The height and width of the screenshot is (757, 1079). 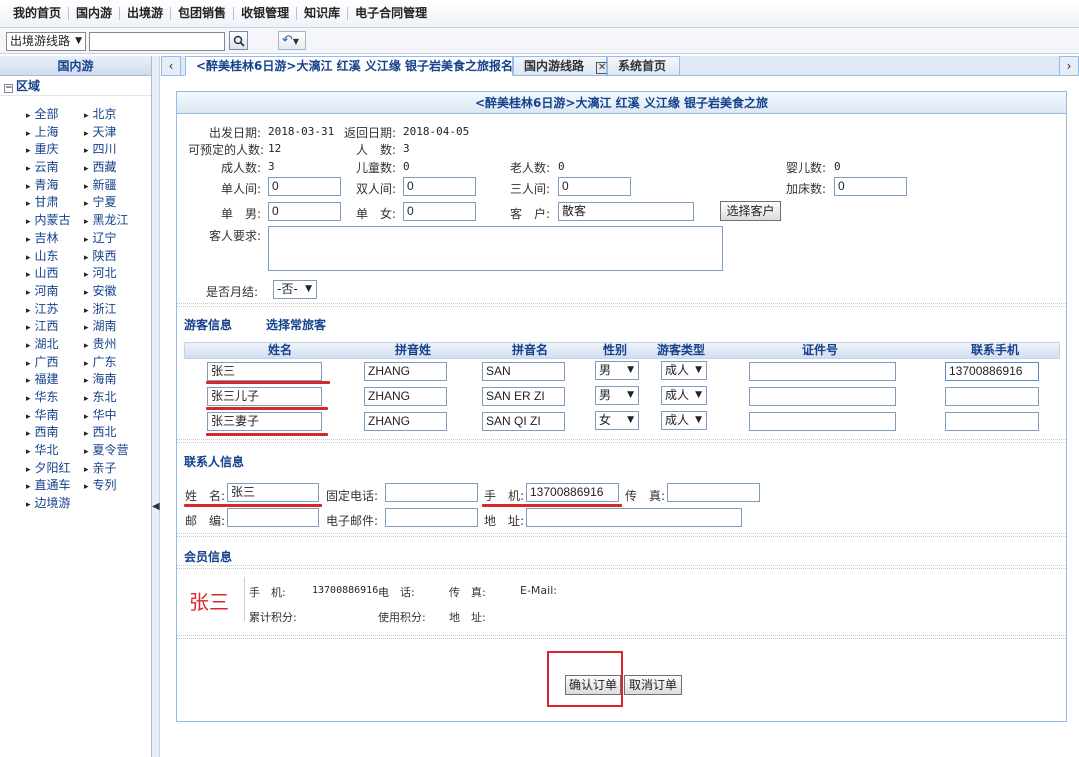 What do you see at coordinates (55, 469) in the screenshot?
I see `sidebar-item-province: 夕阳红` at bounding box center [55, 469].